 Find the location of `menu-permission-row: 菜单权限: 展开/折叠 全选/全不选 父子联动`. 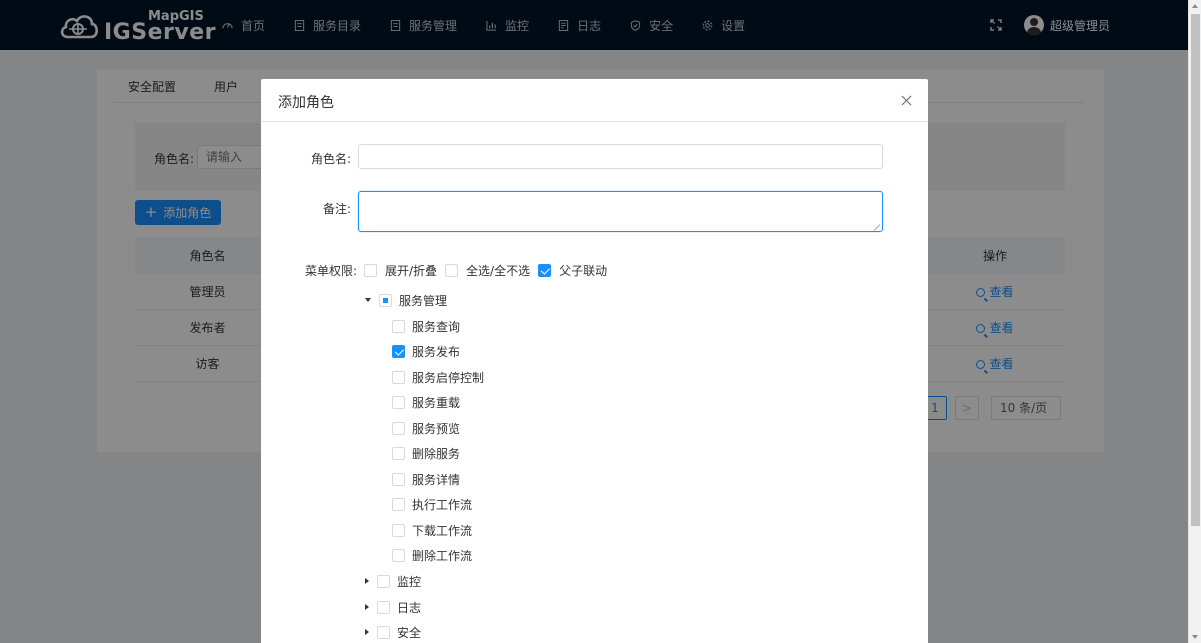

menu-permission-row: 菜单权限: 展开/折叠 全选/全不选 父子联动 is located at coordinates (456, 270).